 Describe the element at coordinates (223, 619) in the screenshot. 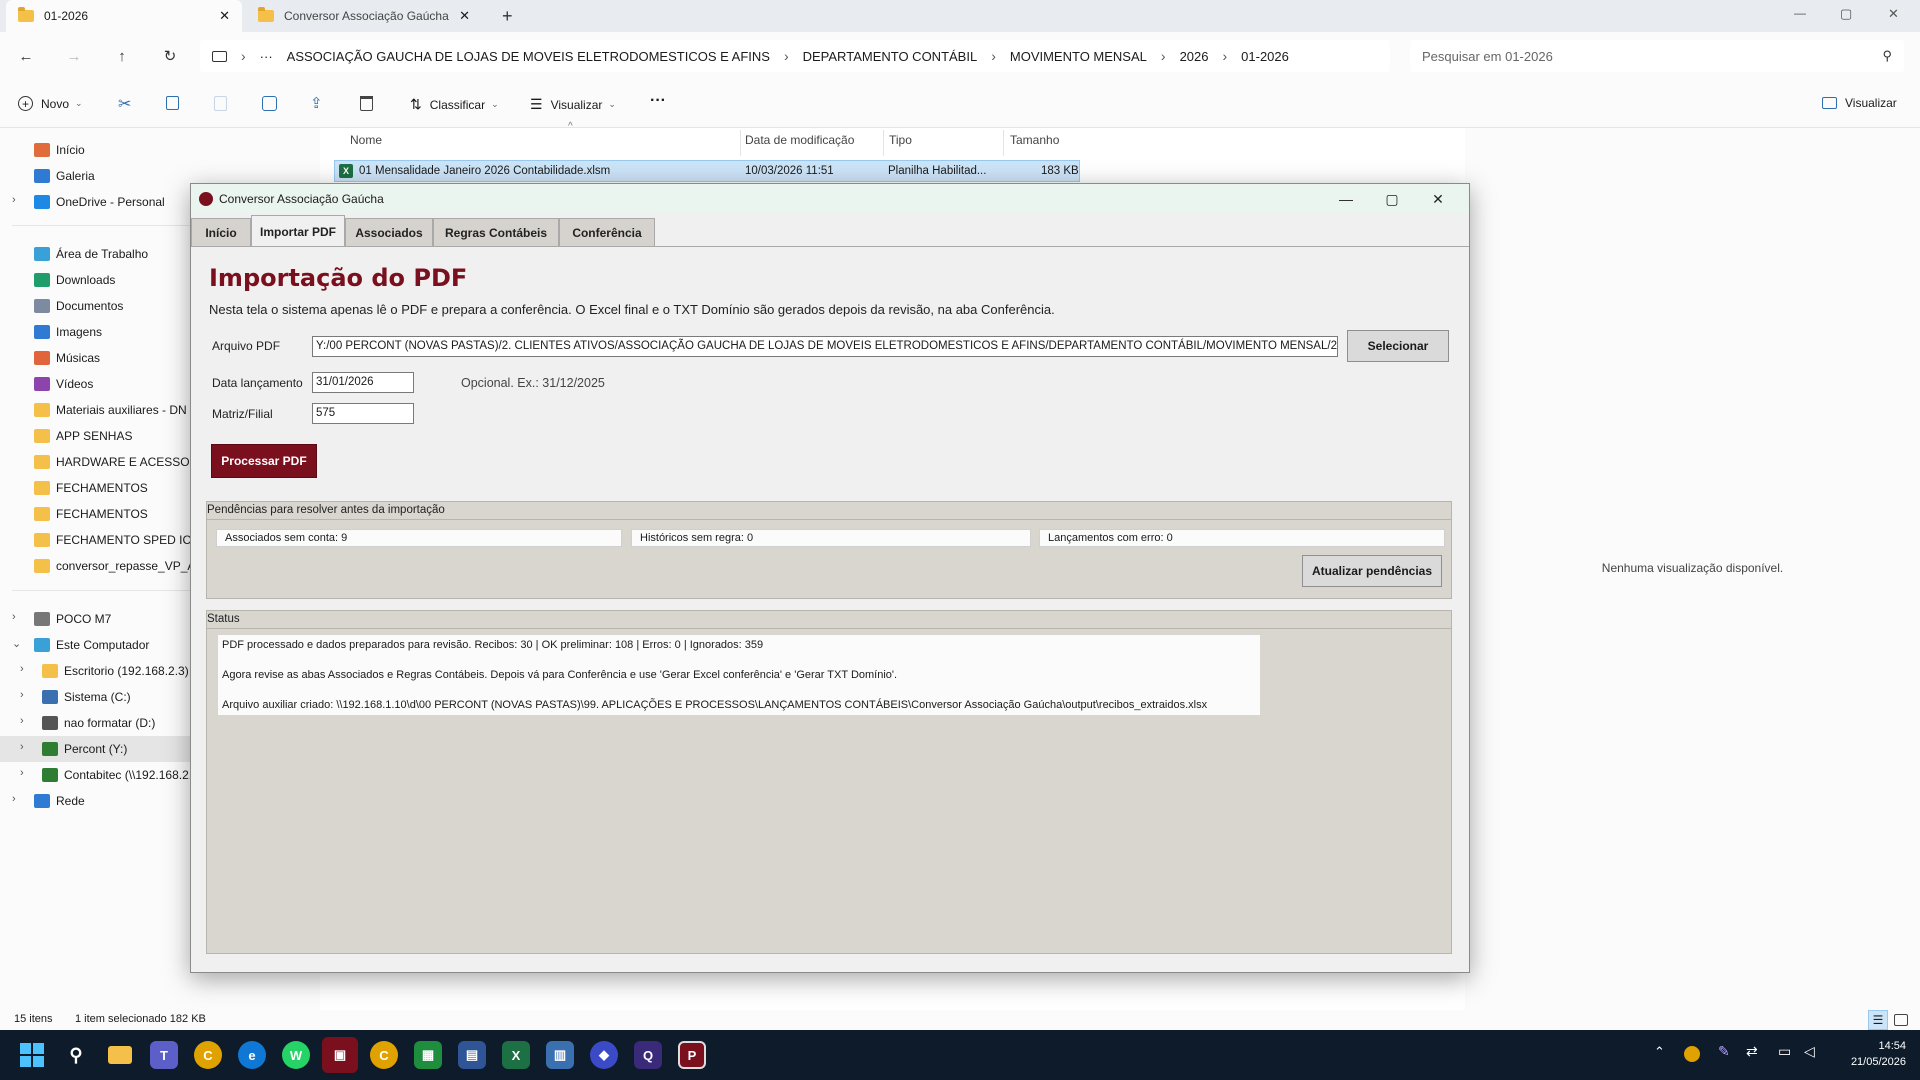

I see `status-title: Status` at that location.